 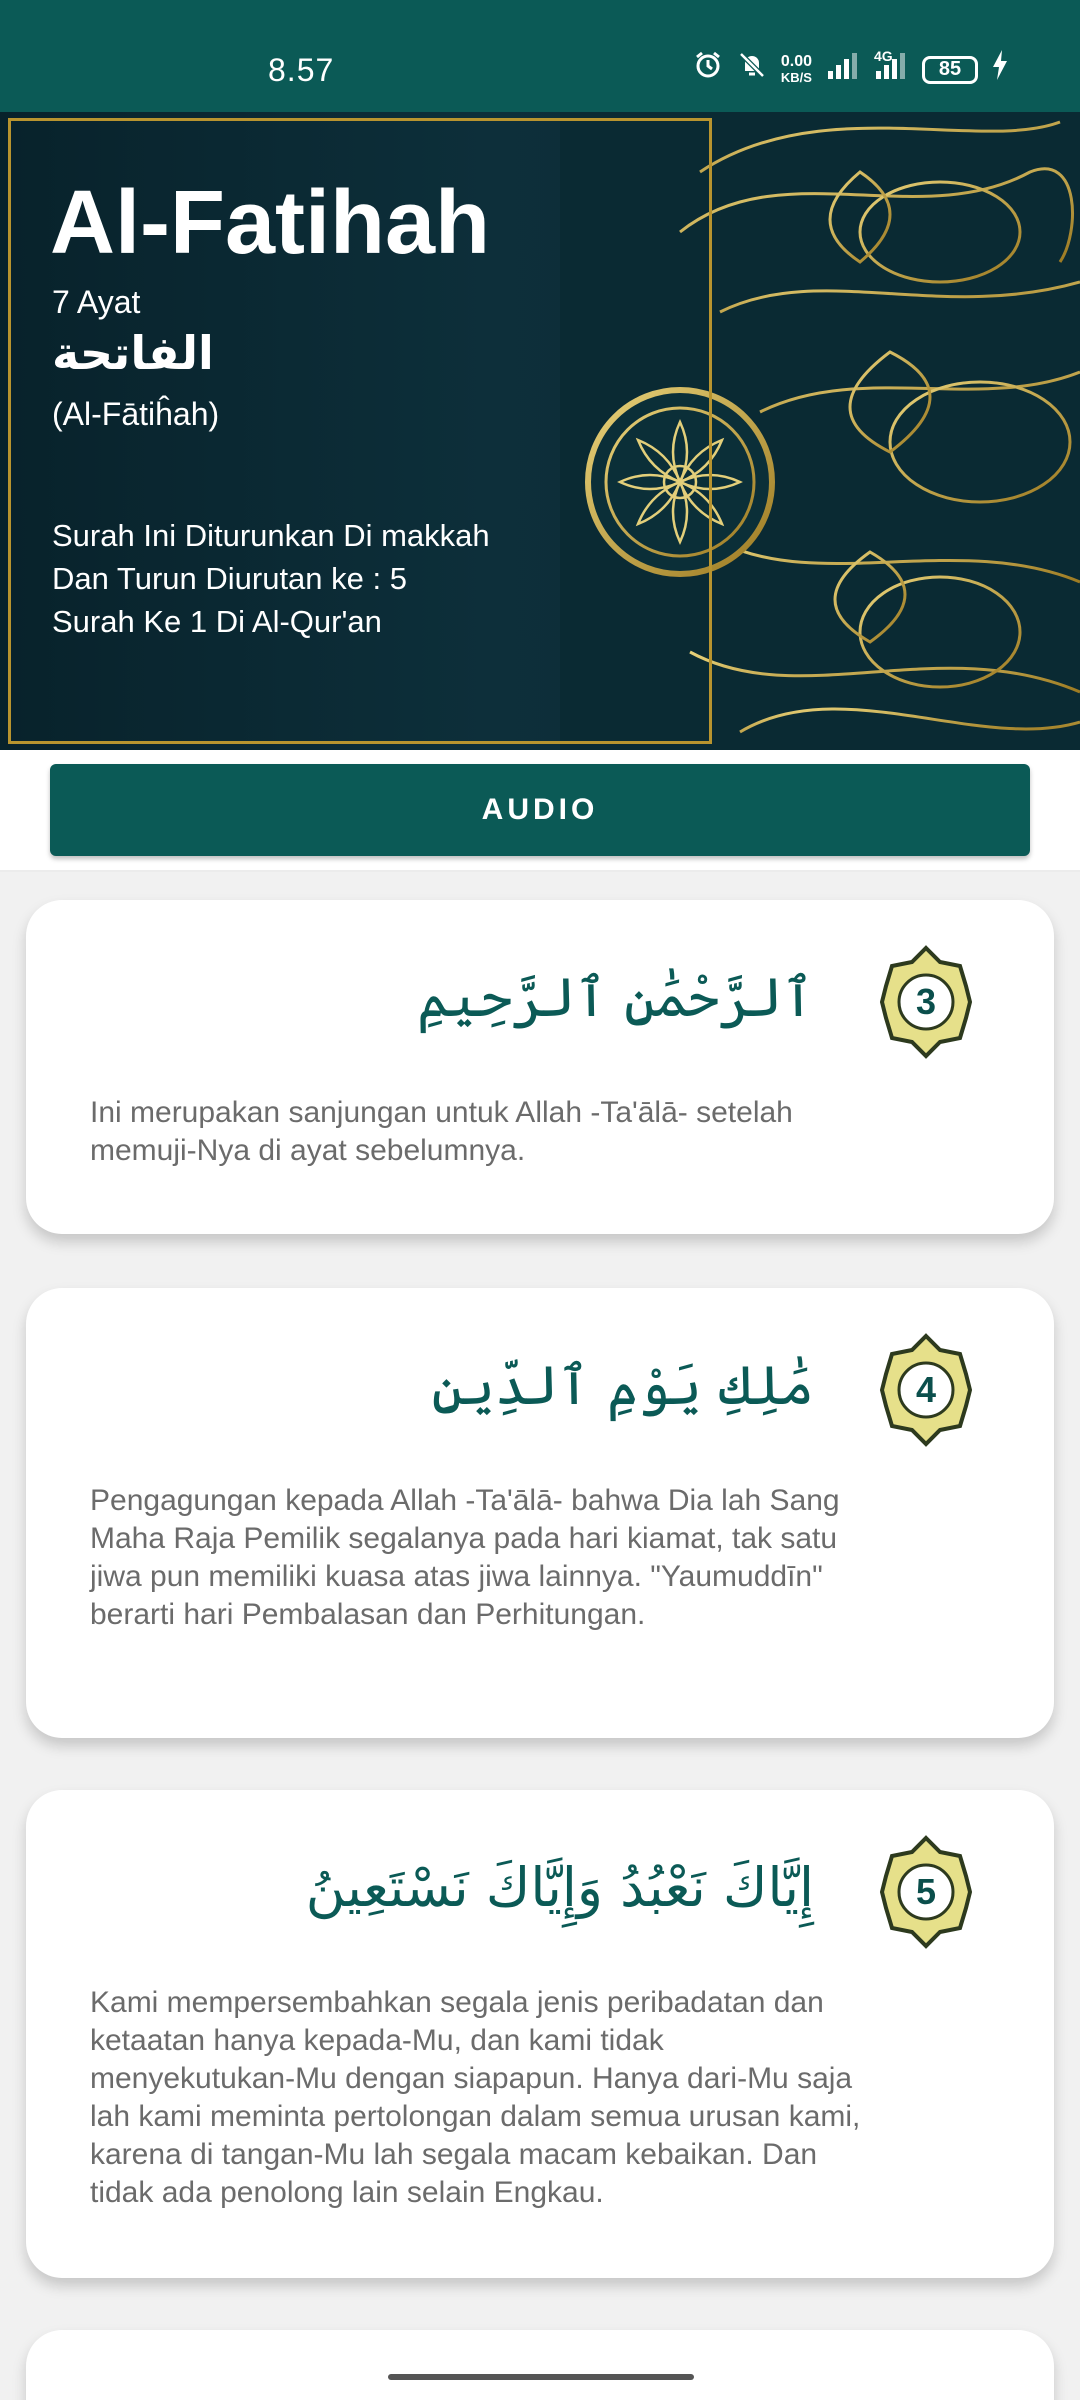 What do you see at coordinates (136, 414) in the screenshot?
I see `surah-latin-name: (Al-Fātiĥah)` at bounding box center [136, 414].